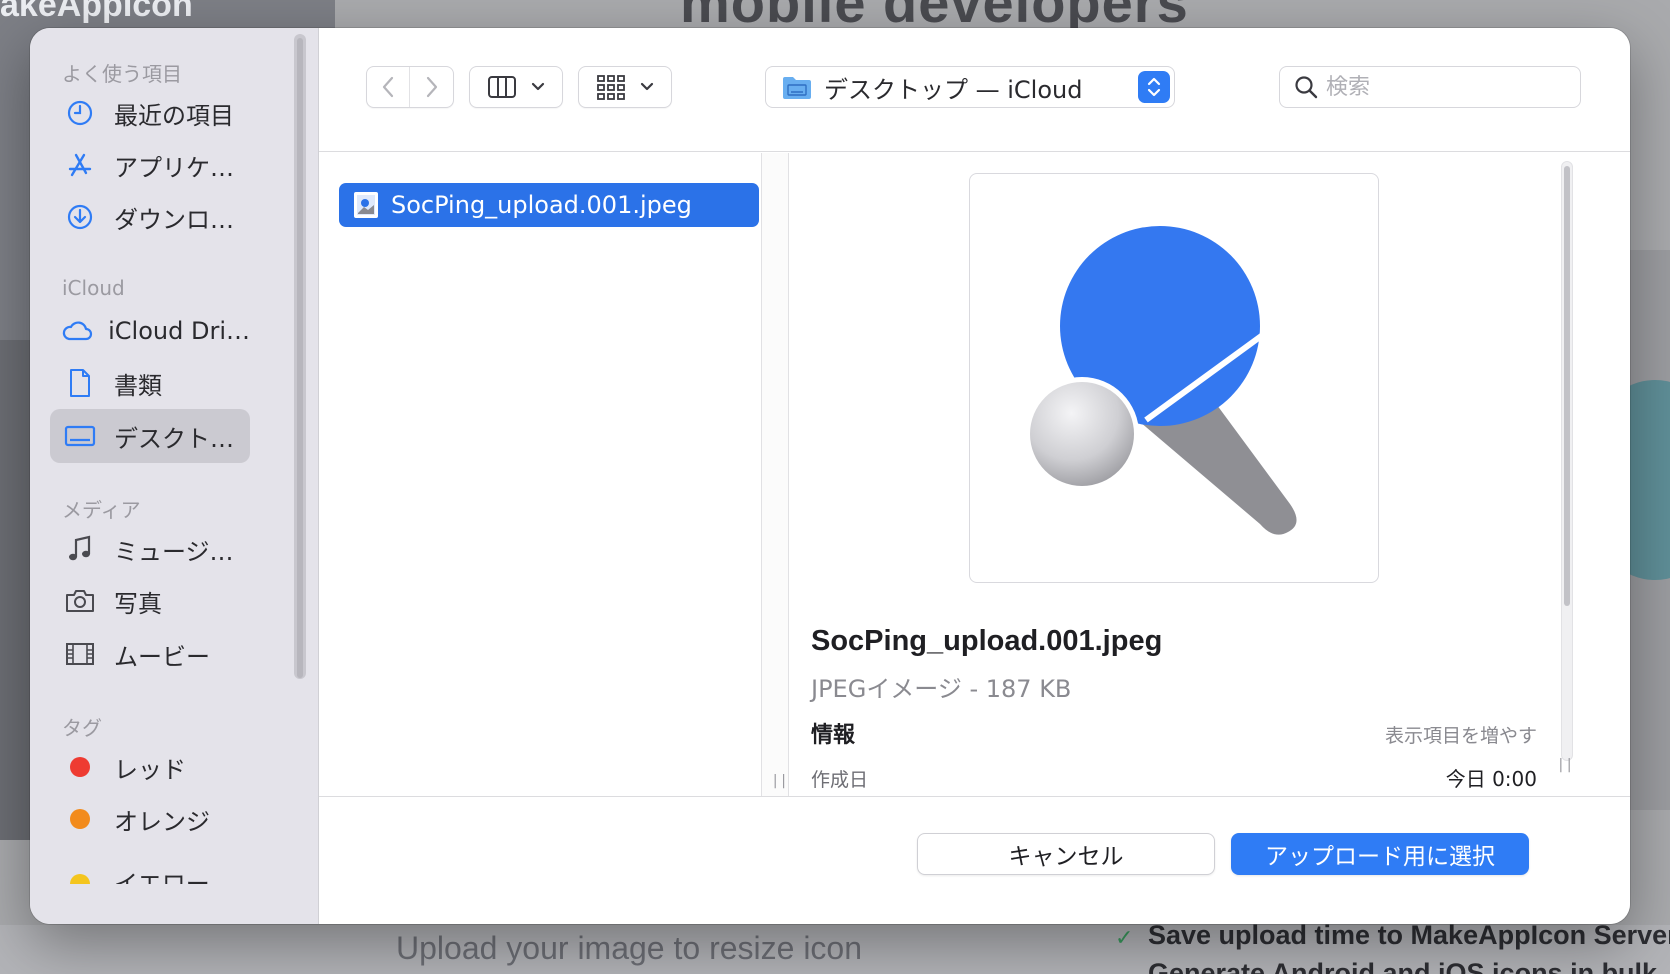 Image resolution: width=1670 pixels, height=974 pixels. Describe the element at coordinates (162, 656) in the screenshot. I see `sidebar-item-label: ムービー` at that location.